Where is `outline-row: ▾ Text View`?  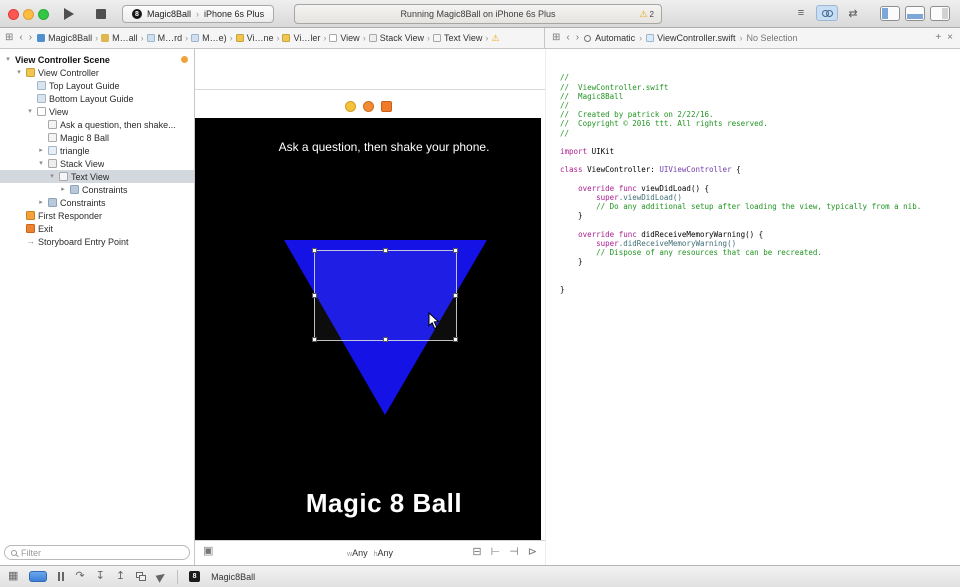
outline-row: ▾ Text View is located at coordinates (97, 176).